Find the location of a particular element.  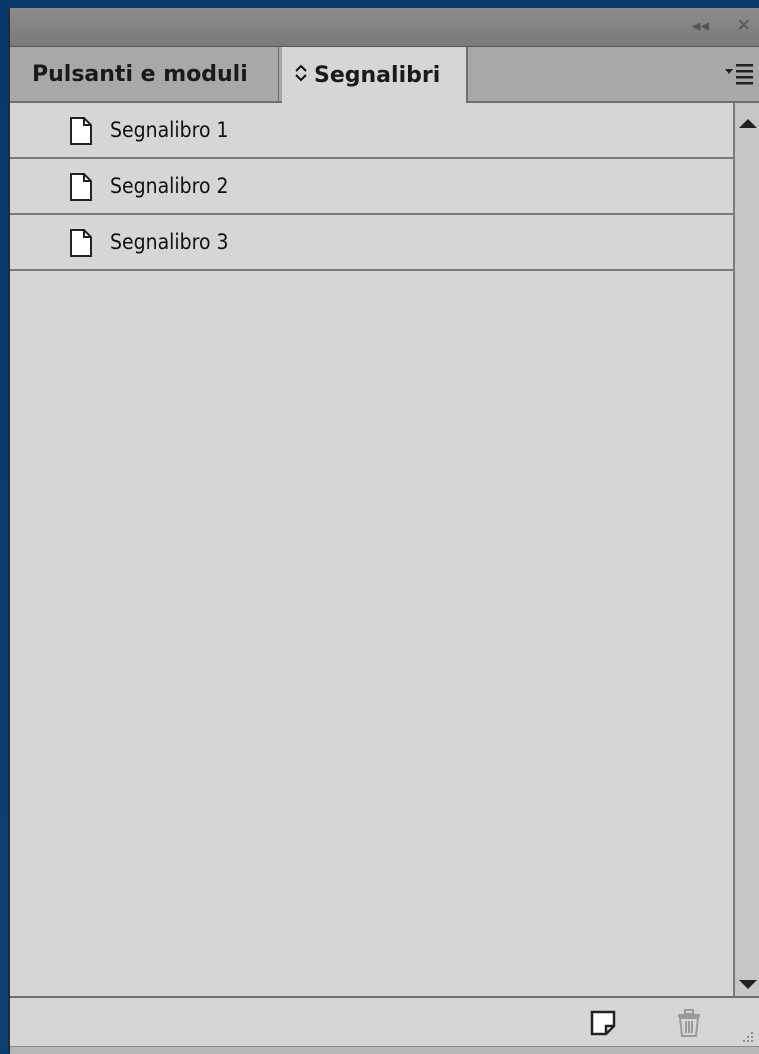

panel-footer is located at coordinates (384, 1022).